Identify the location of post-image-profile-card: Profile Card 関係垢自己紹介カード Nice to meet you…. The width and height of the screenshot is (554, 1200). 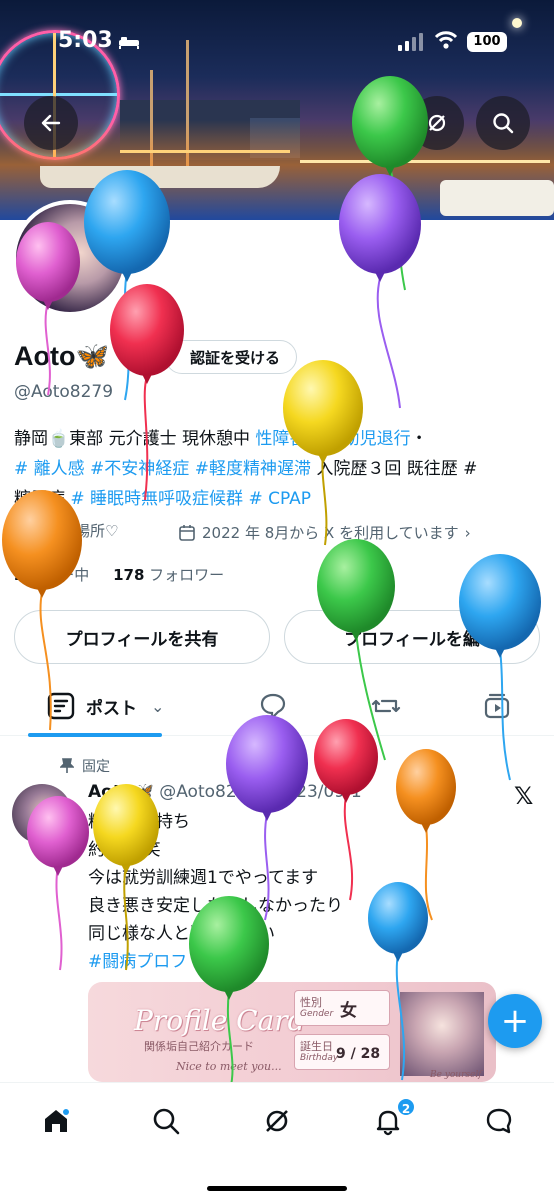
(292, 1032).